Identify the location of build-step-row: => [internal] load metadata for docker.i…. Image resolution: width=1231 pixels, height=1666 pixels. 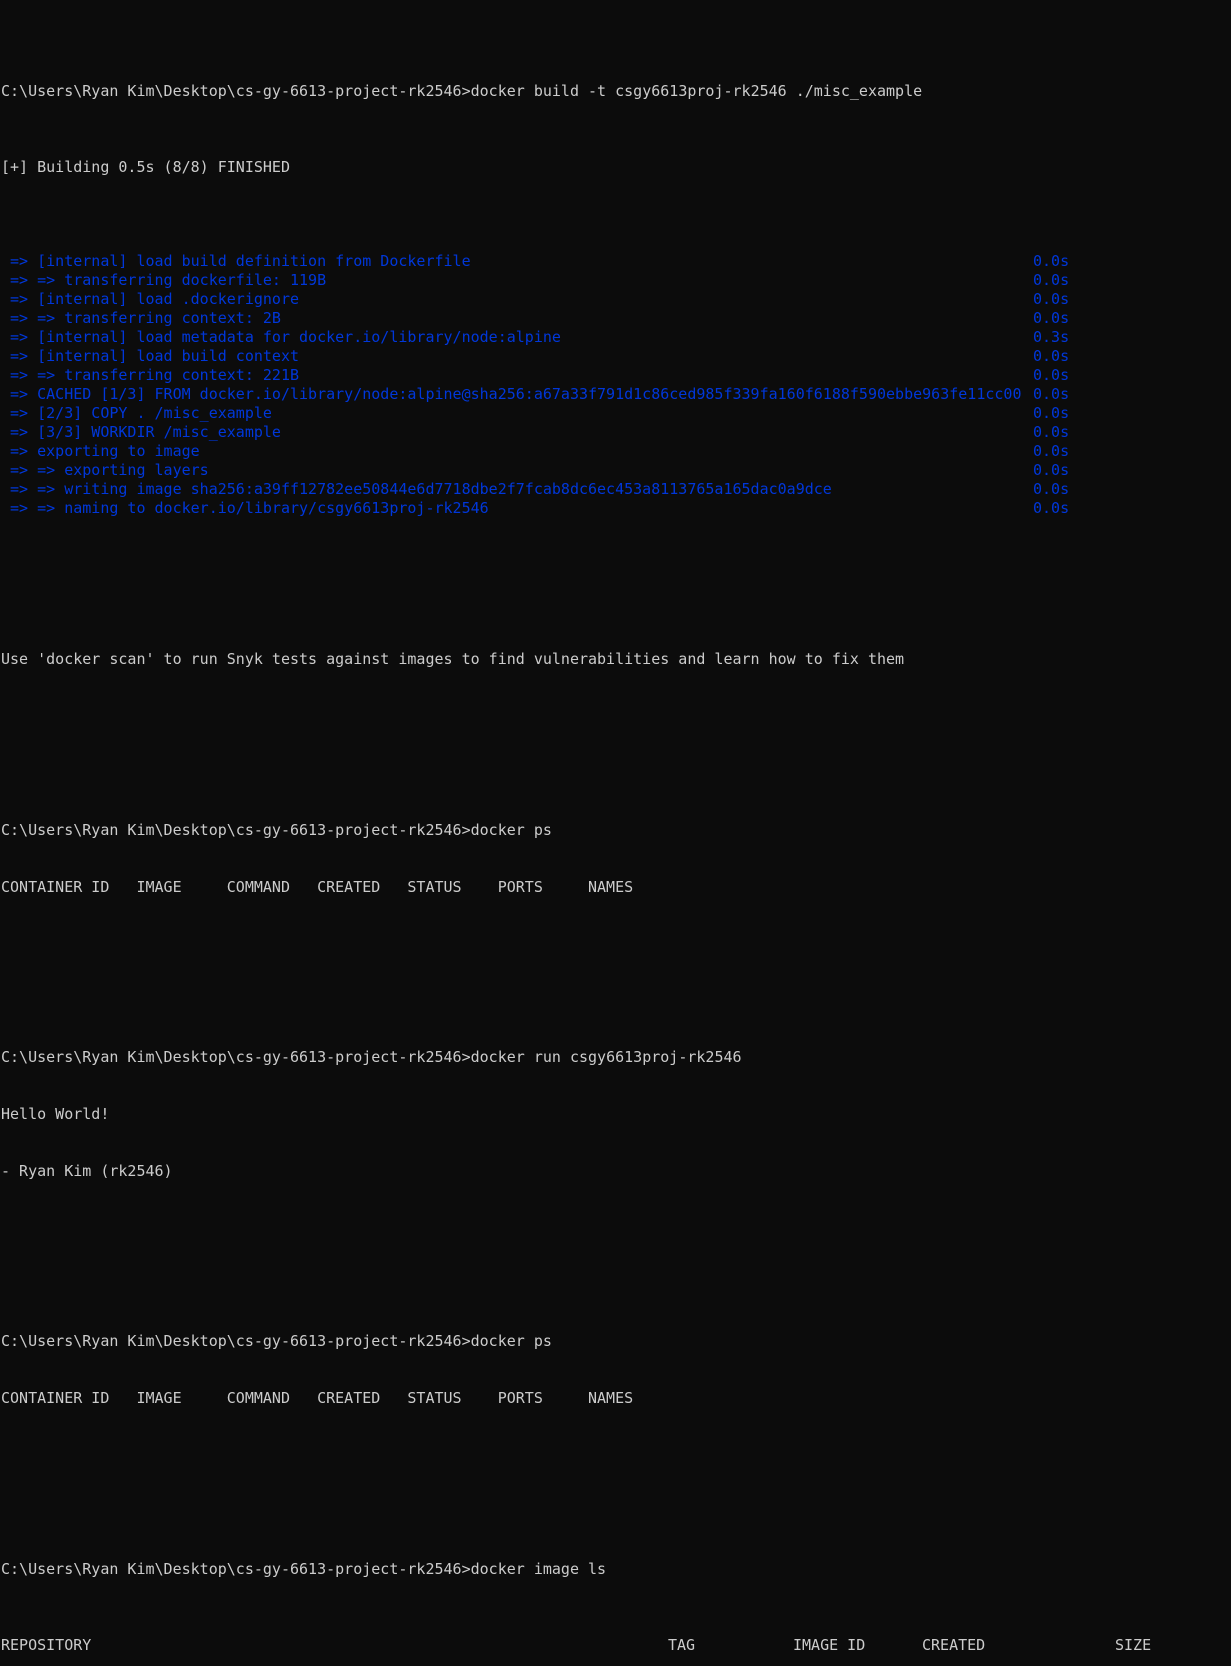
(616, 337).